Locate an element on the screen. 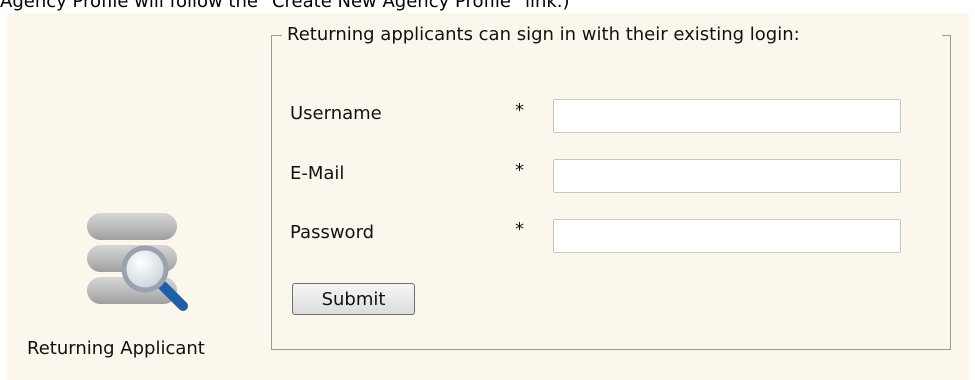  fieldset-border-right is located at coordinates (946, 40).